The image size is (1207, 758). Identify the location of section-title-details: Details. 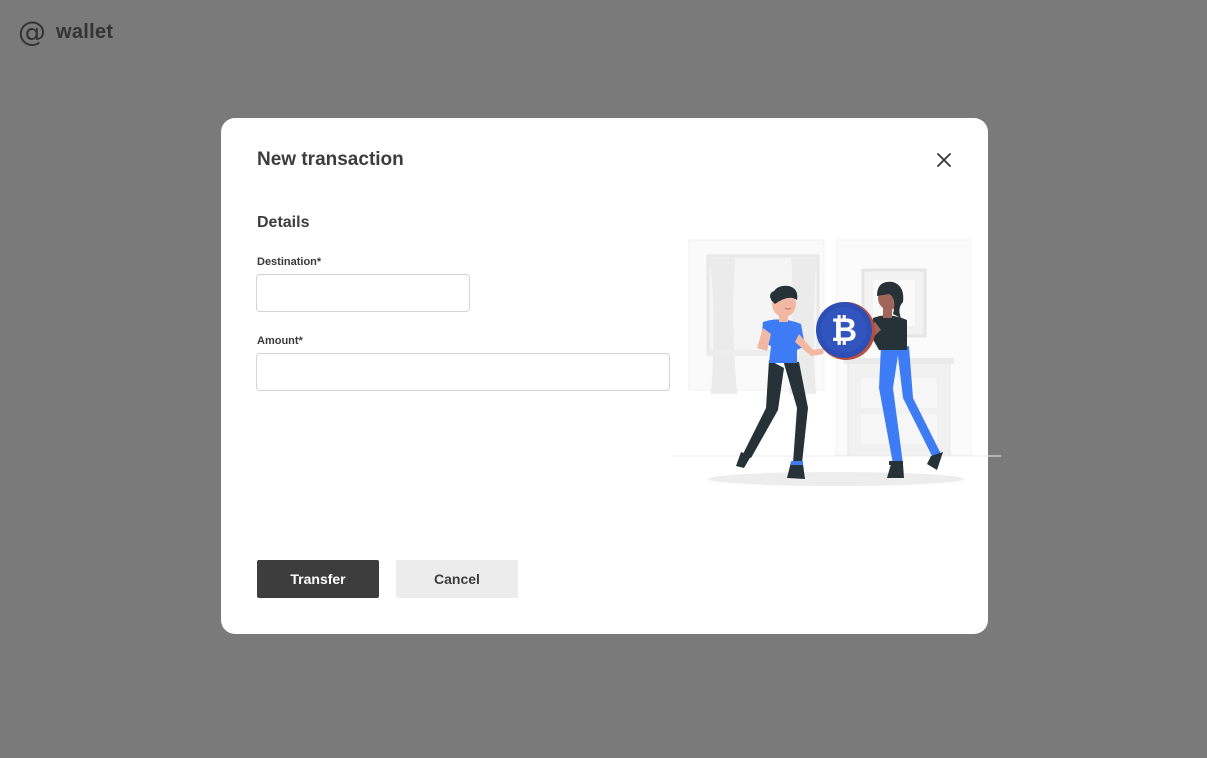
(283, 222).